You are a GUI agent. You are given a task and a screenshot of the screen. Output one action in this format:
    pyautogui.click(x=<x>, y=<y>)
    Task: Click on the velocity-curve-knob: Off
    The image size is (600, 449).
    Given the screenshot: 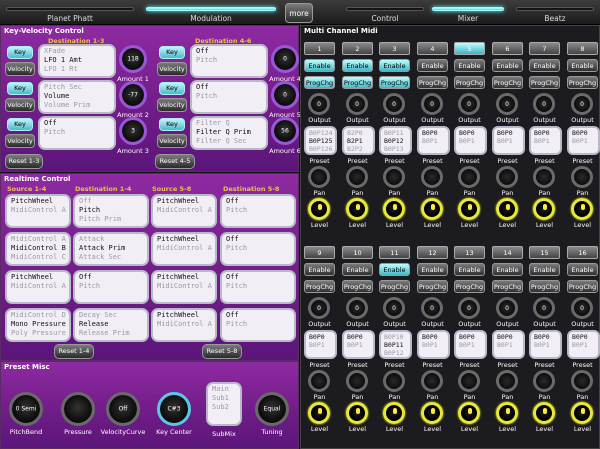 What is the action you would take?
    pyautogui.click(x=123, y=409)
    